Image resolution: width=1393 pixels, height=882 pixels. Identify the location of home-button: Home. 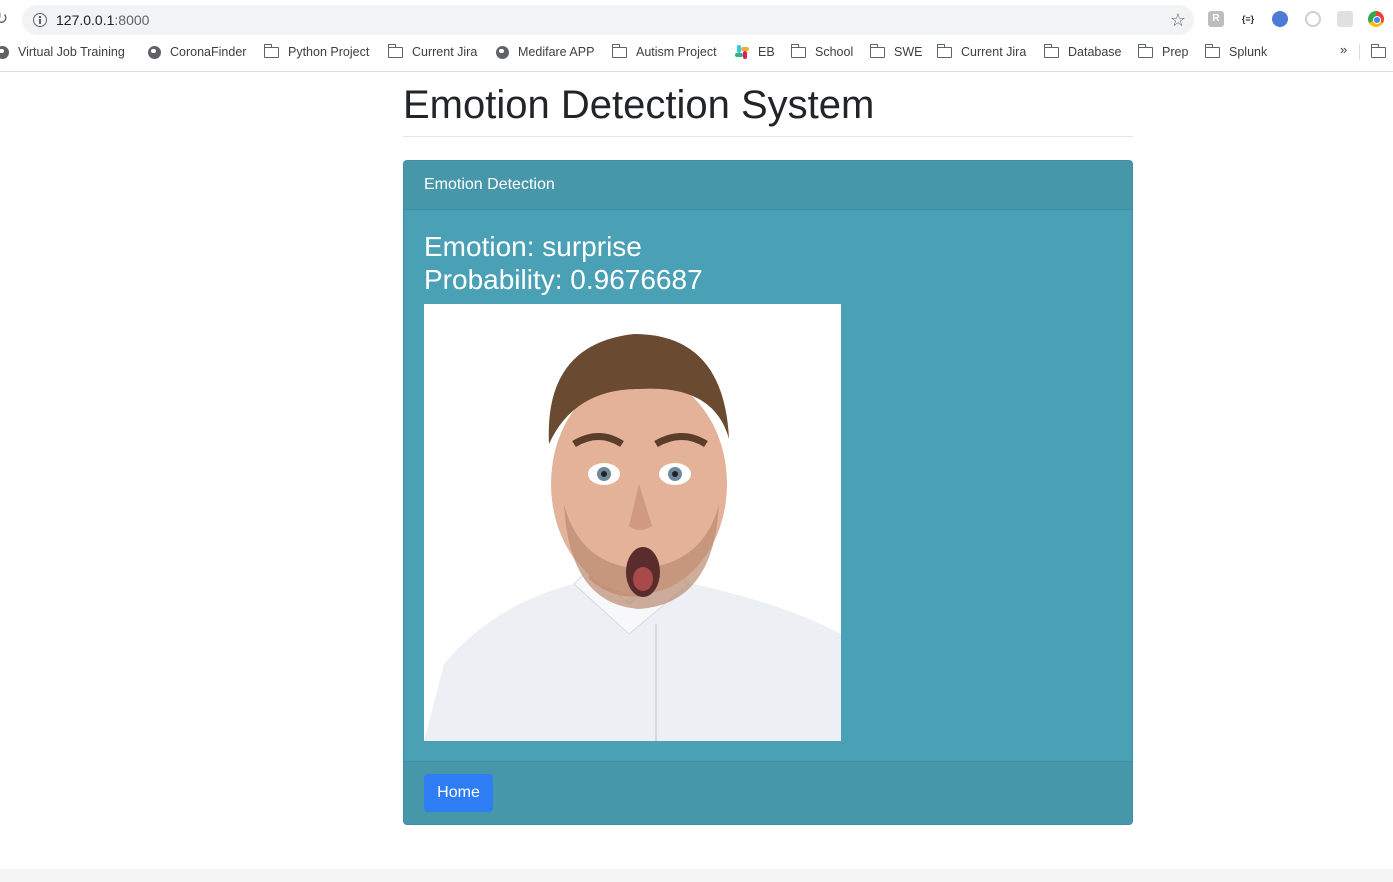
(458, 793).